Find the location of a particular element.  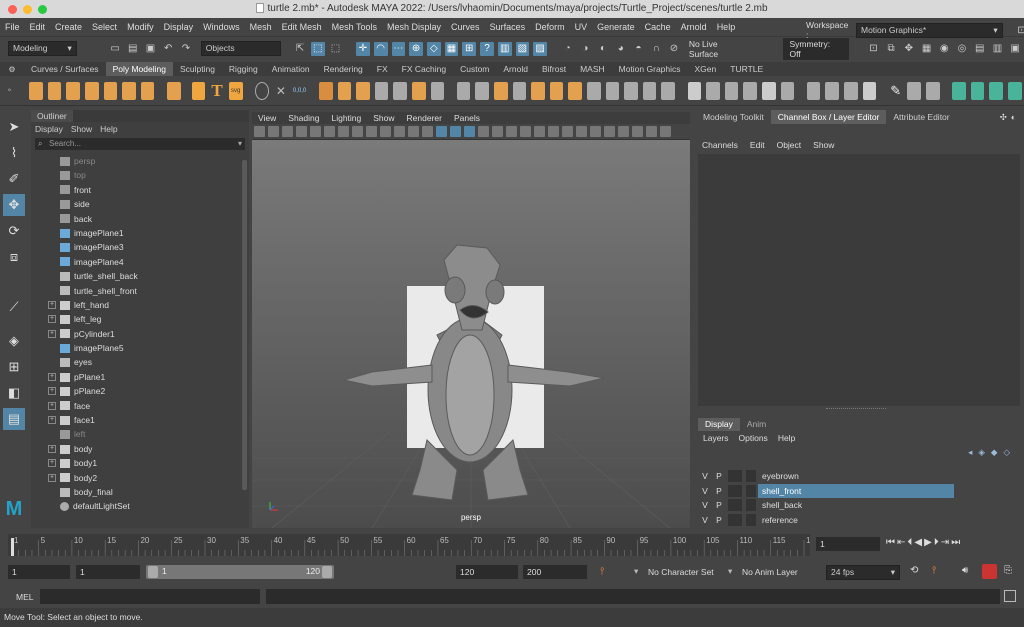

side-by-side-view-icon: ◧ is located at coordinates (14, 393).